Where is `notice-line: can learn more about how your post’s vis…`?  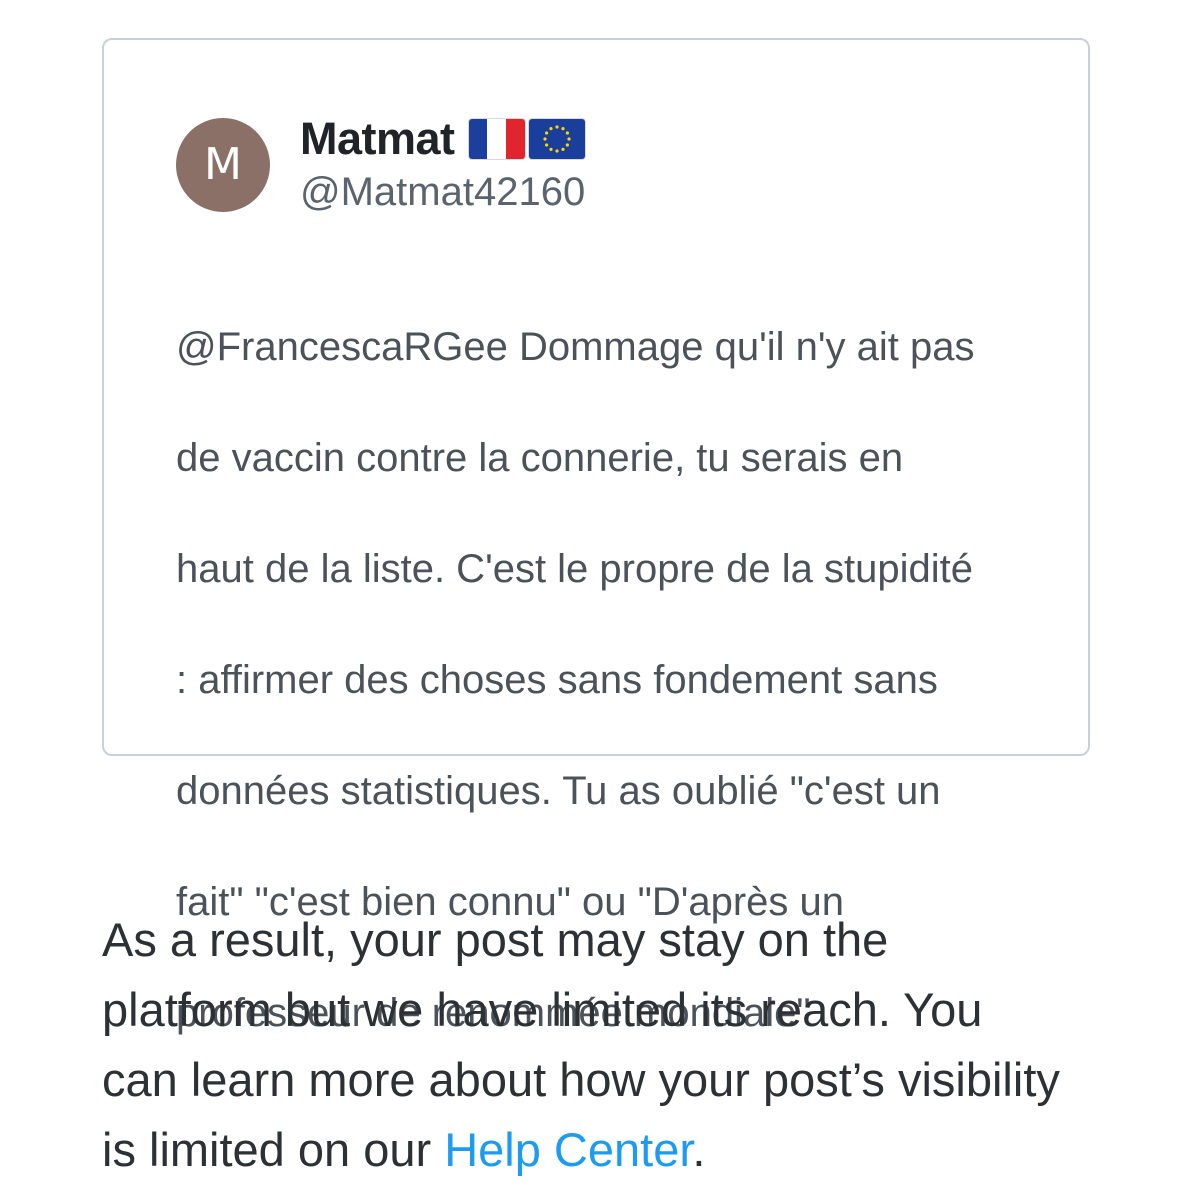 notice-line: can learn more about how your post’s vis… is located at coordinates (581, 1079).